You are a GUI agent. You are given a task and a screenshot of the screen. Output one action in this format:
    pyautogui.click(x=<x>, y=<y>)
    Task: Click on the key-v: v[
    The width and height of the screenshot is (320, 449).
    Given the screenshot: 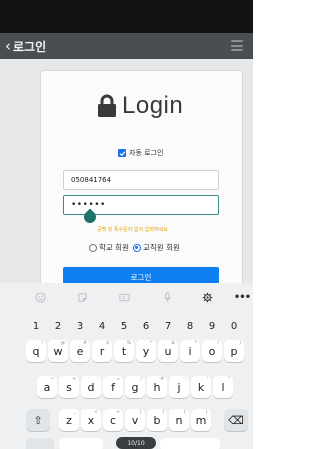 What is the action you would take?
    pyautogui.click(x=135, y=420)
    